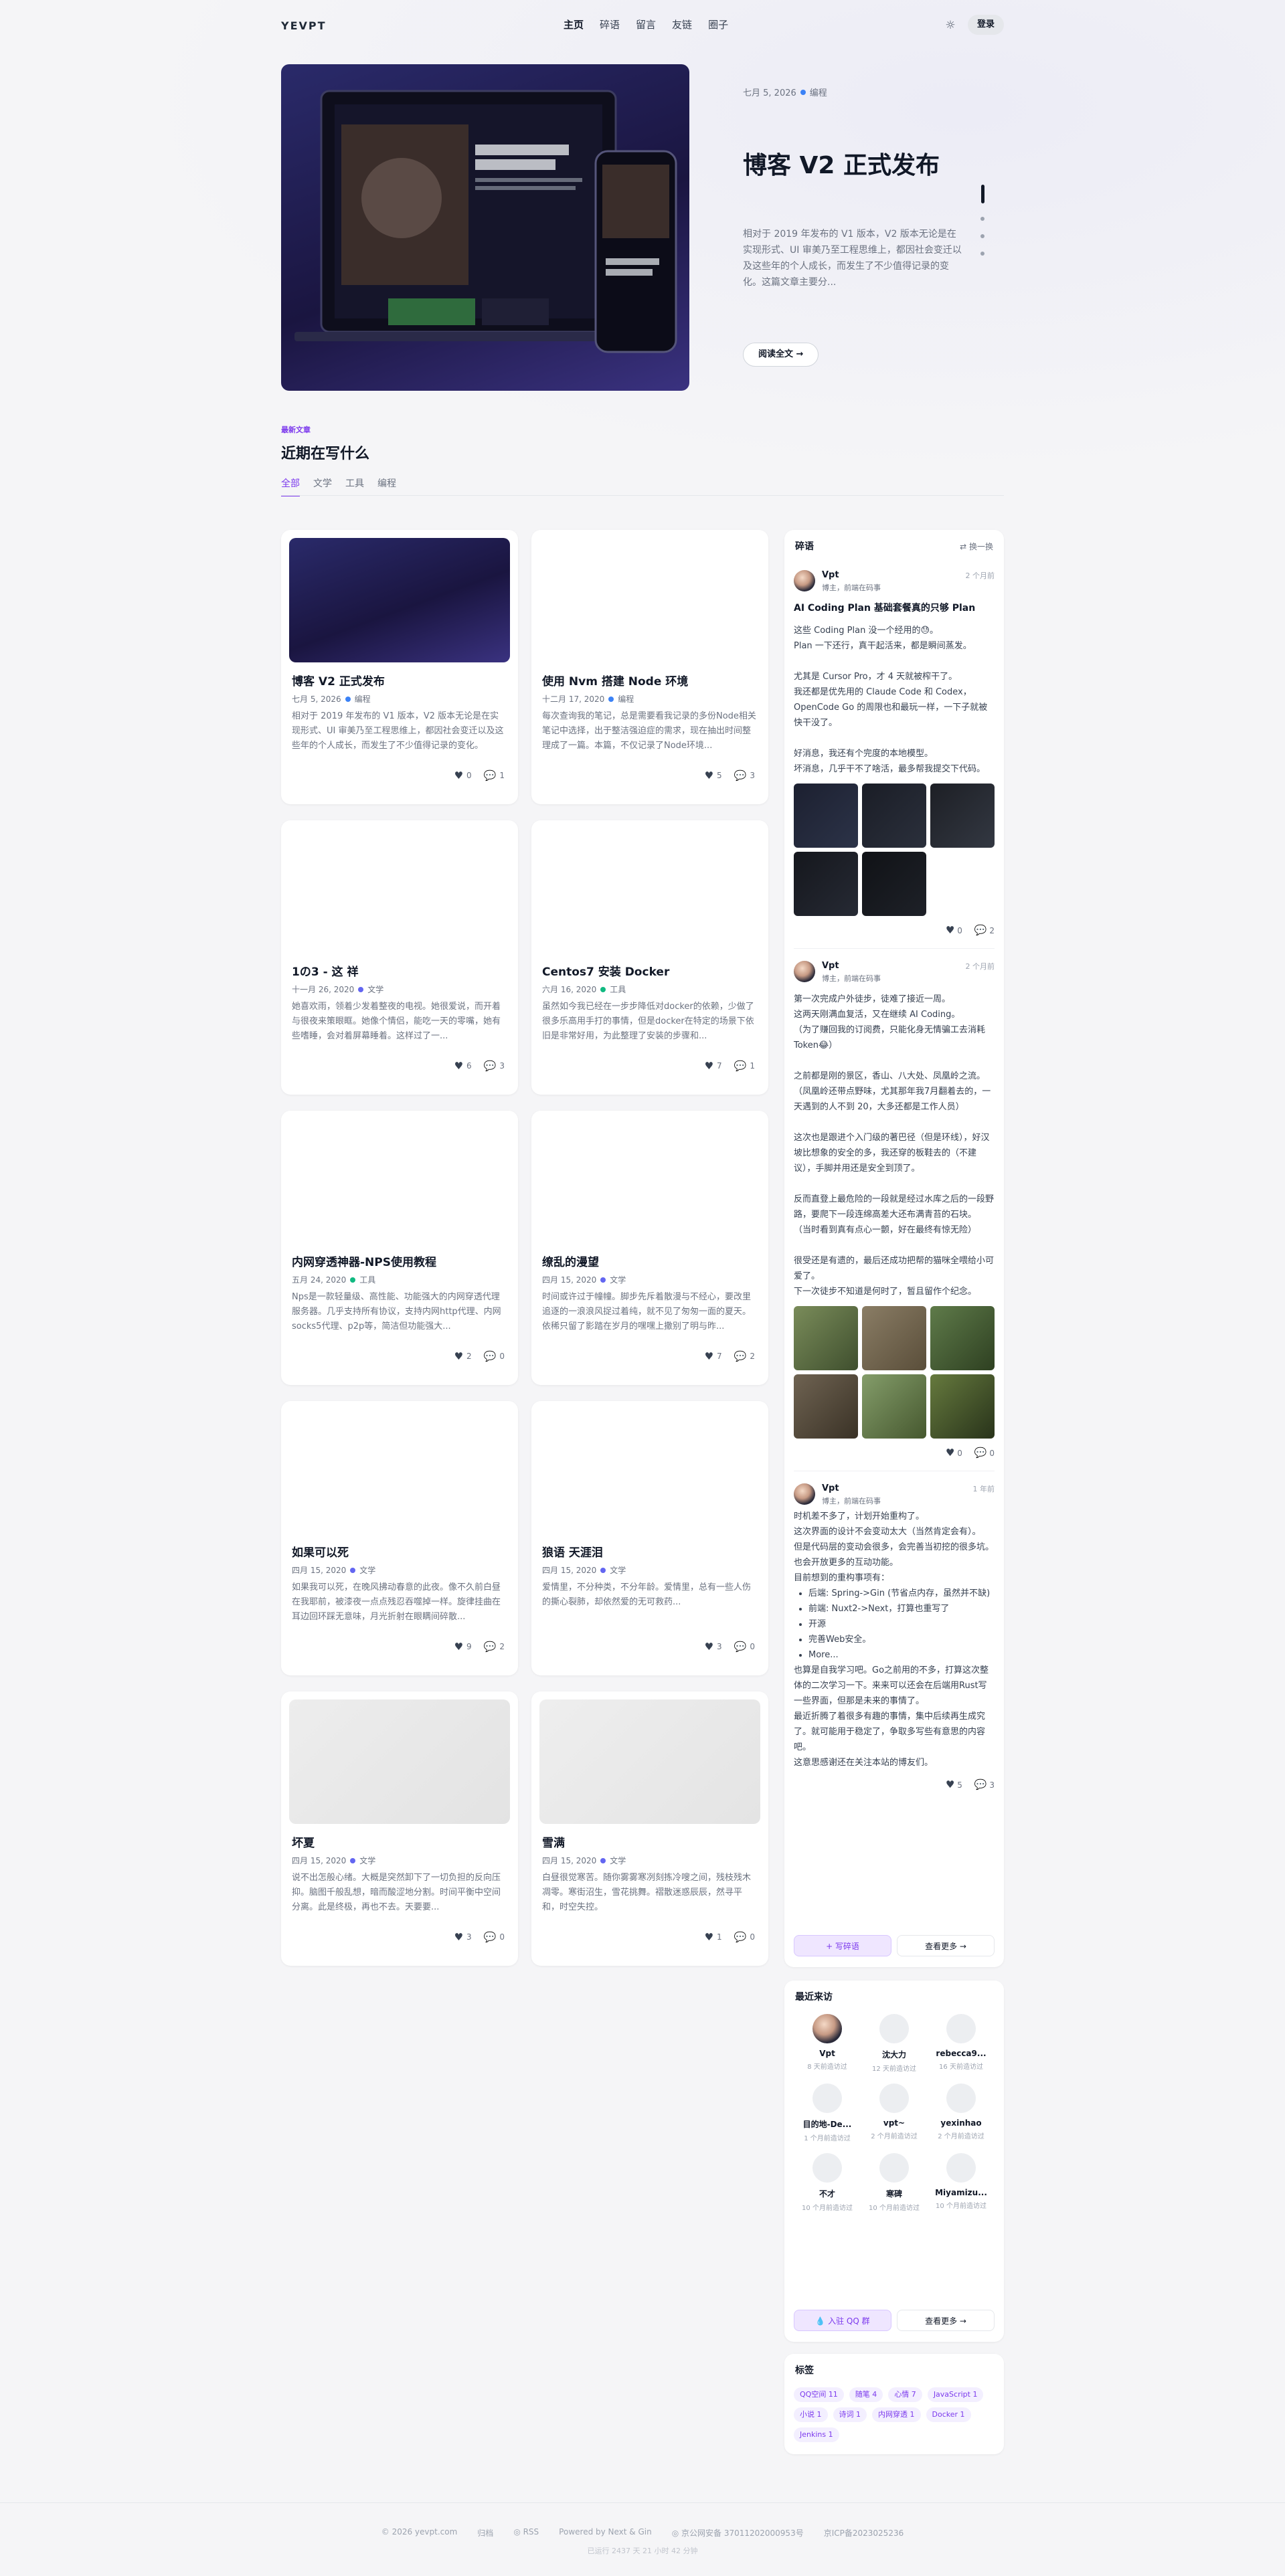  What do you see at coordinates (714, 775) in the screenshot?
I see `like-count: ♥ 5` at bounding box center [714, 775].